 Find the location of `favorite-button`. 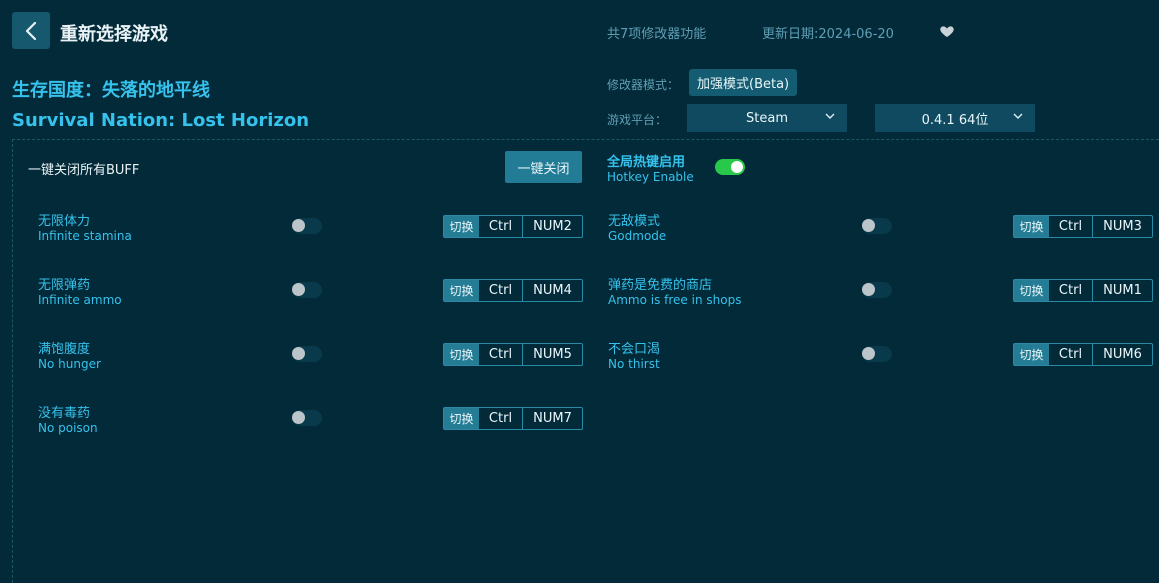

favorite-button is located at coordinates (947, 31).